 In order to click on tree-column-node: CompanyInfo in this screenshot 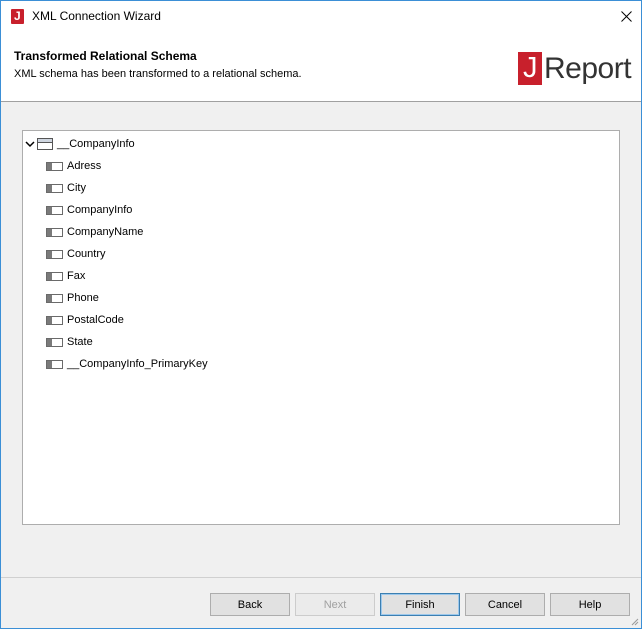, I will do `click(89, 210)`.